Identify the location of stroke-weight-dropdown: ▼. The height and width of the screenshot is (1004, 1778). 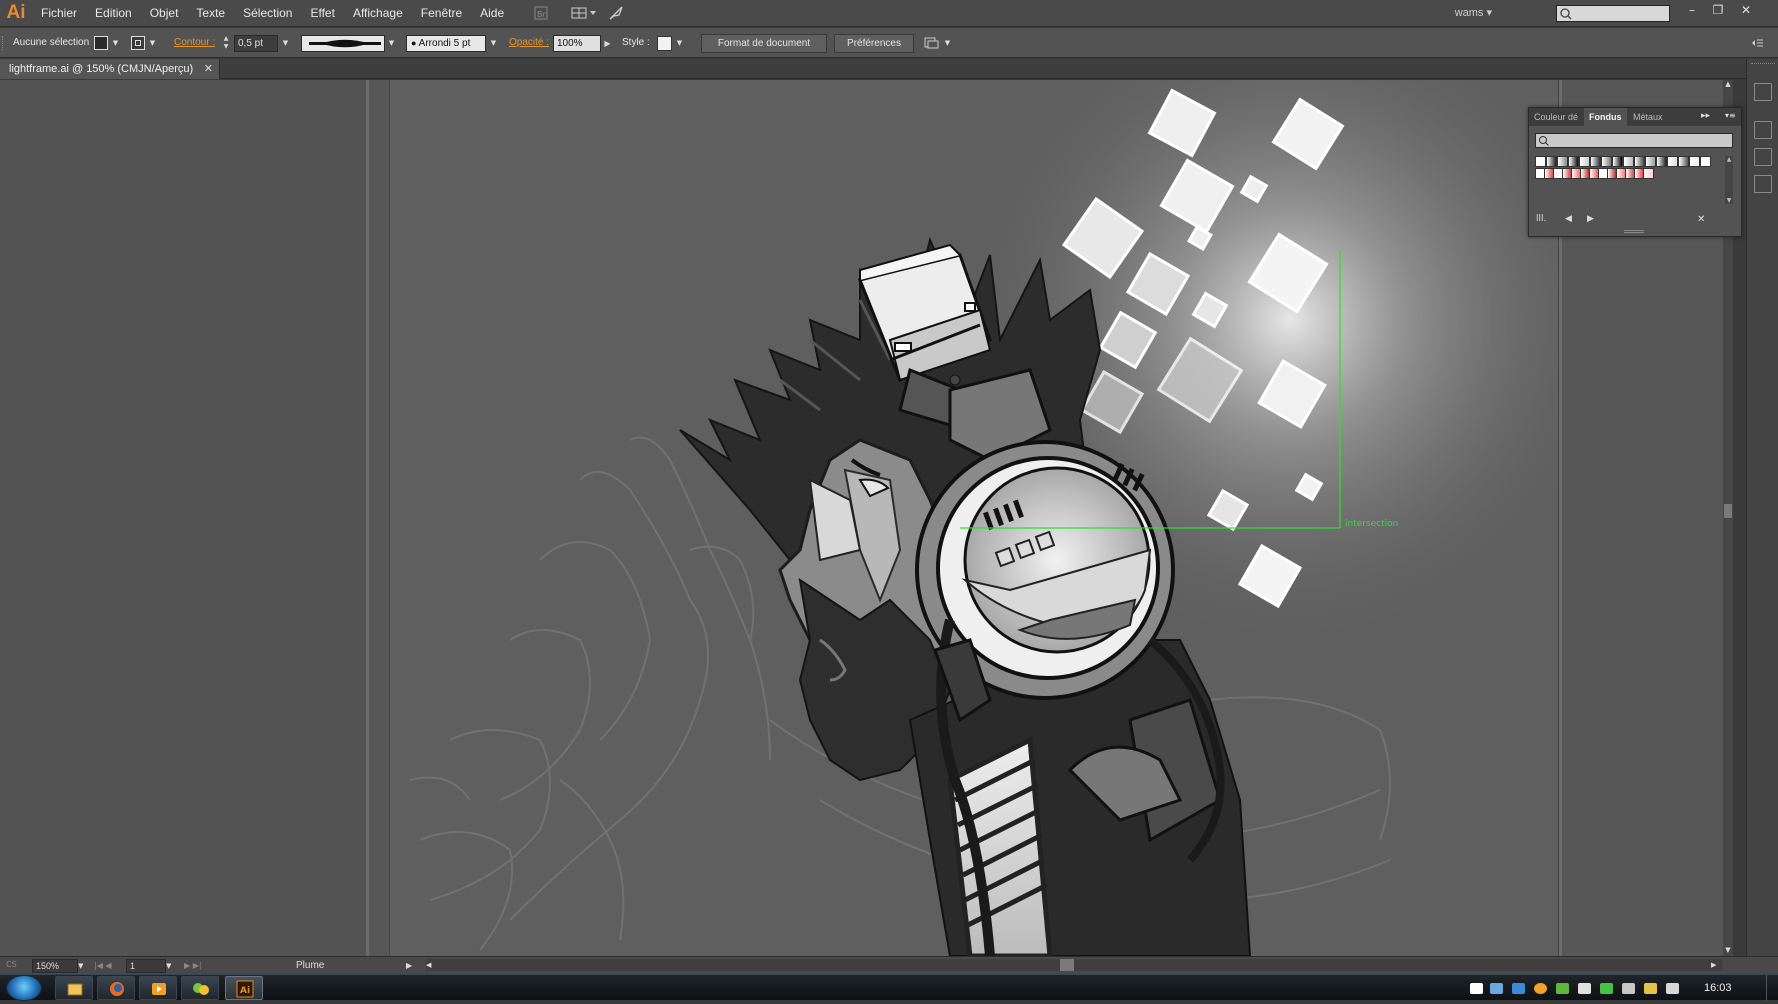
(285, 43).